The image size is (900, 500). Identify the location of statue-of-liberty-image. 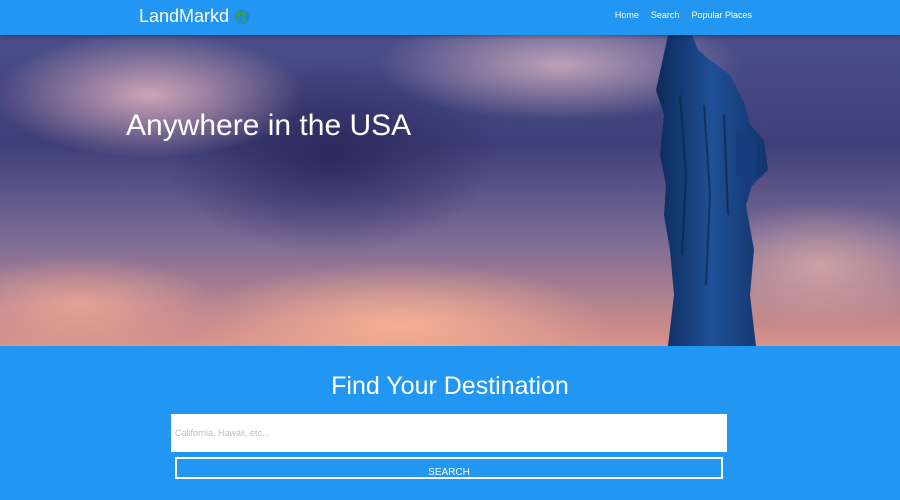
(712, 190).